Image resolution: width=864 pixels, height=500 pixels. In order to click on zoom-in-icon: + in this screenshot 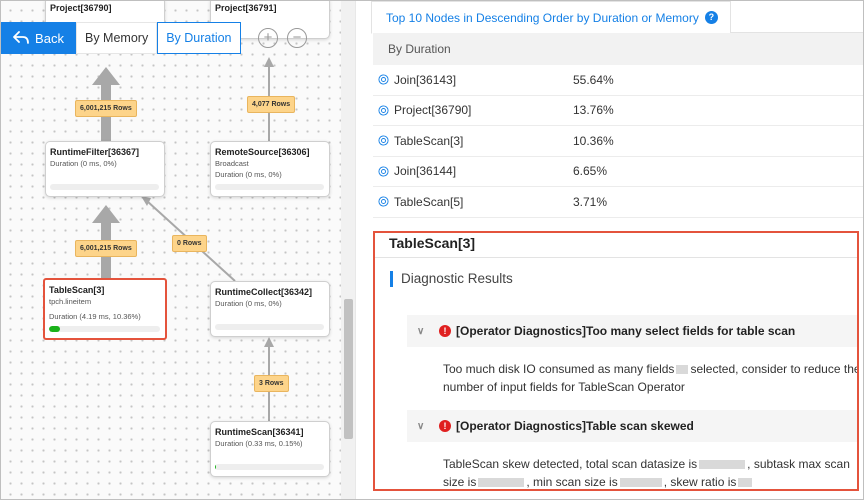, I will do `click(268, 38)`.